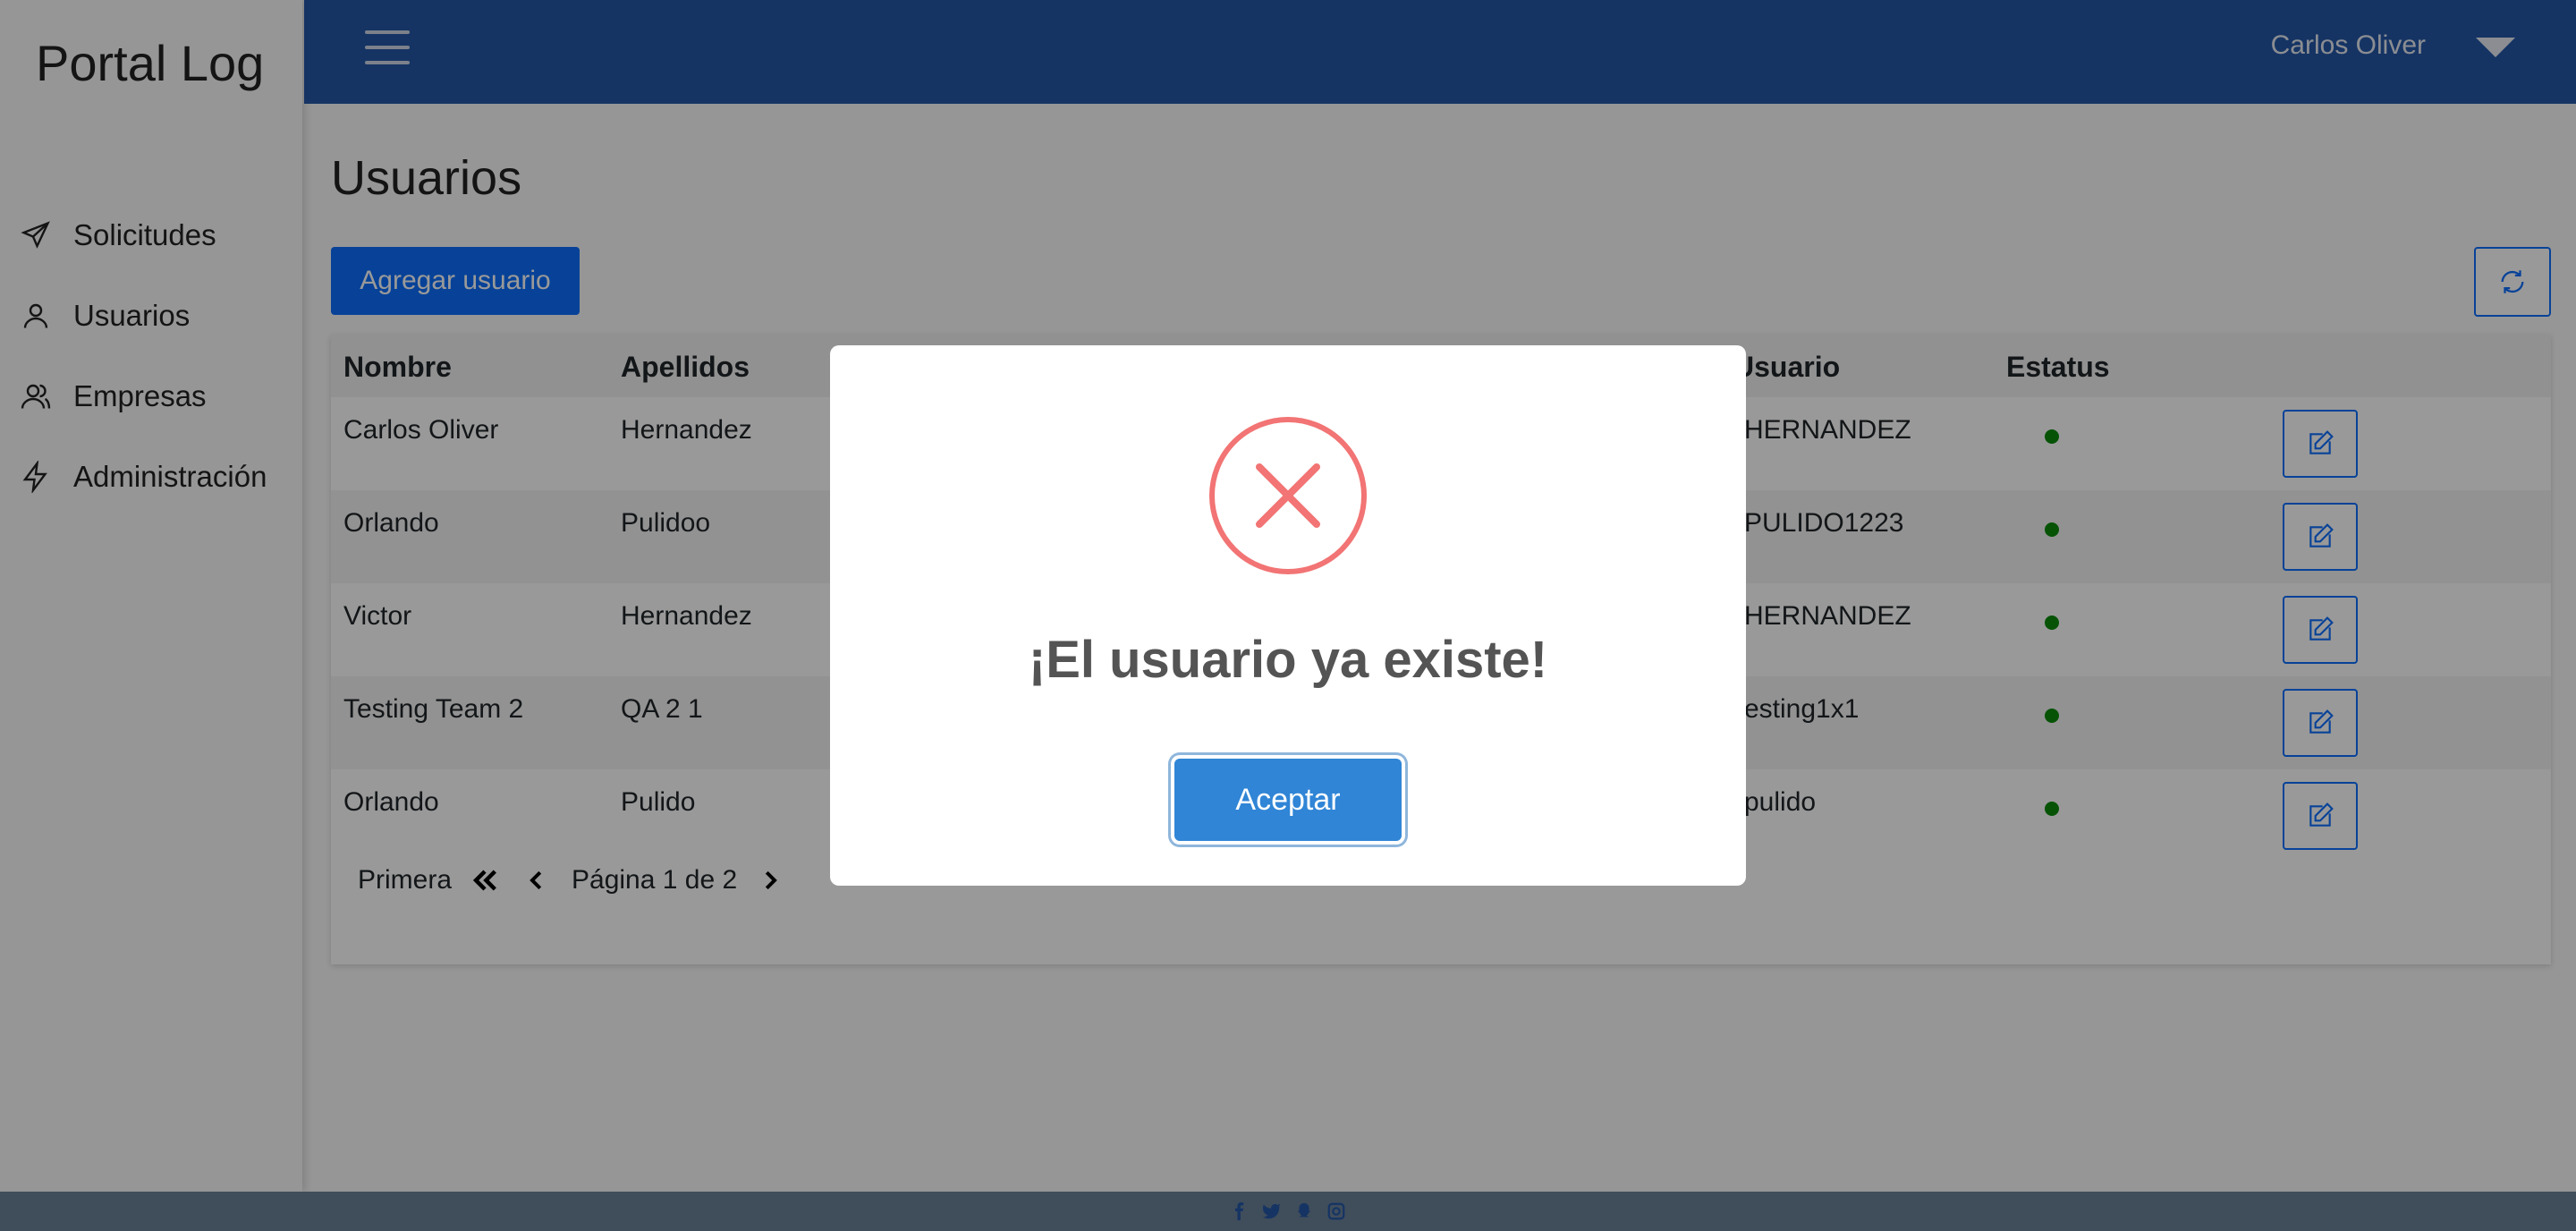  I want to click on accept-button: Aceptar, so click(1288, 800).